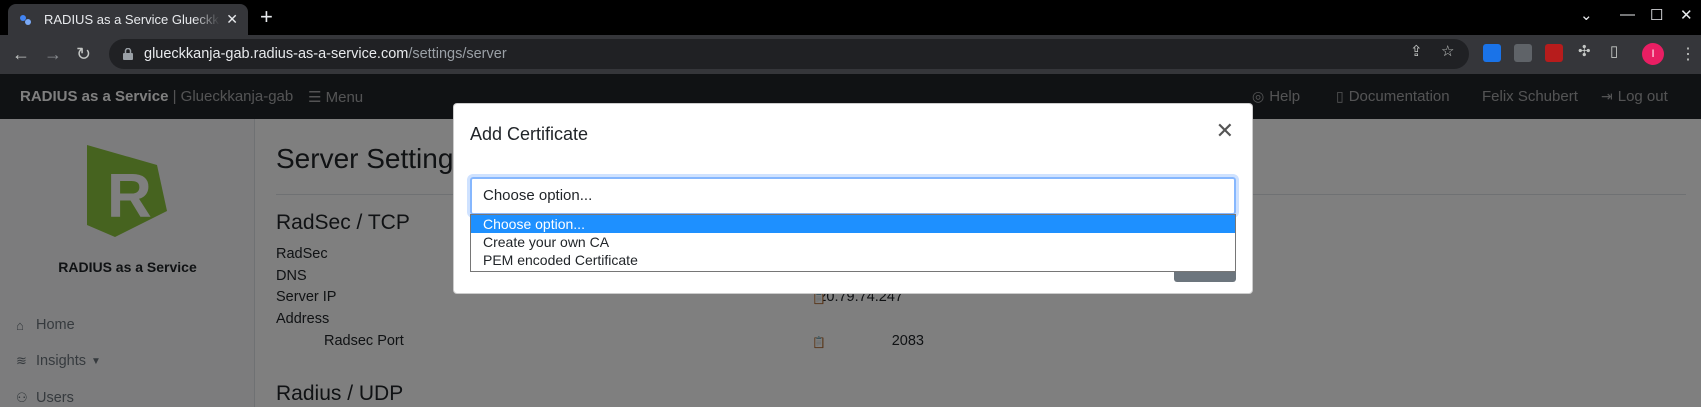 The height and width of the screenshot is (407, 1701). Describe the element at coordinates (1688, 54) in the screenshot. I see `browser-menu-icon: ⋮` at that location.